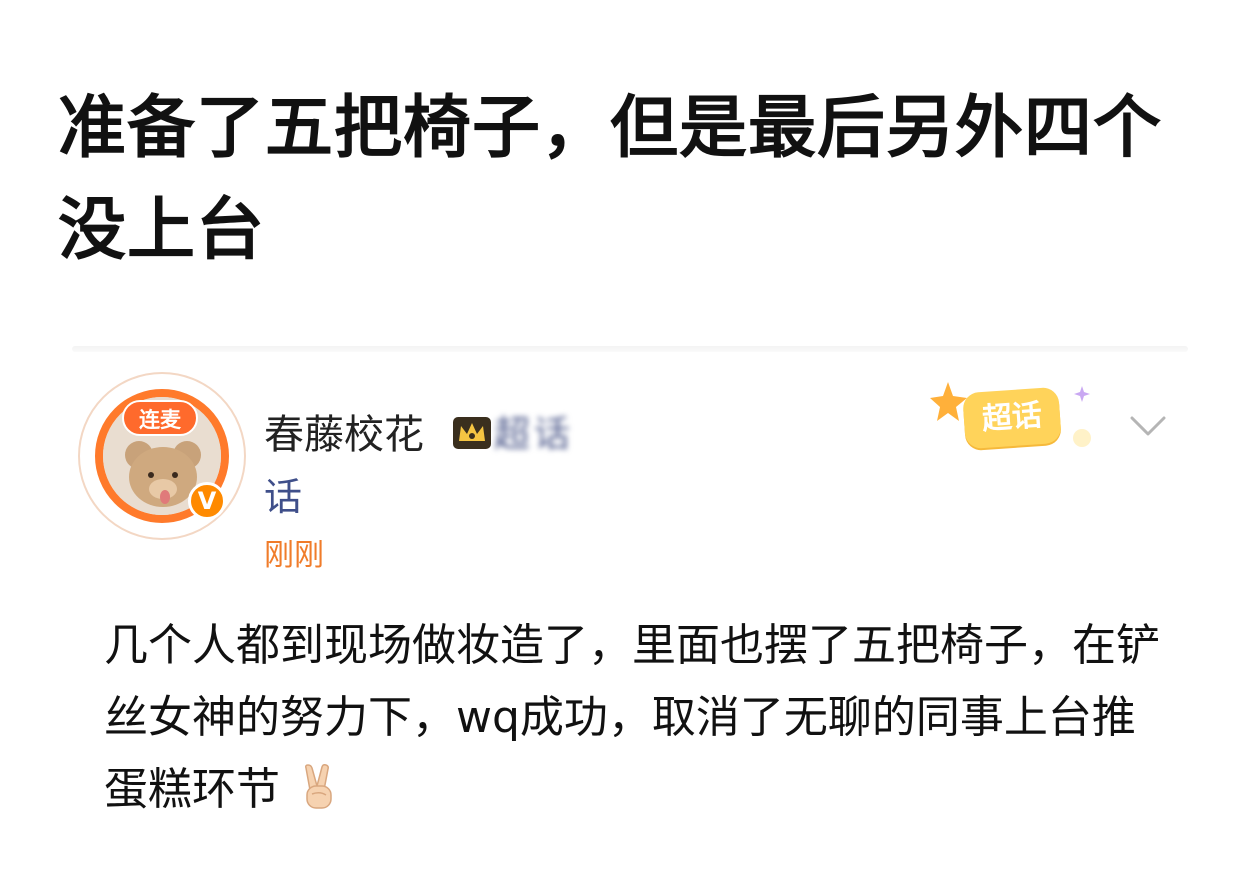 The height and width of the screenshot is (876, 1260). I want to click on card-divider, so click(630, 349).